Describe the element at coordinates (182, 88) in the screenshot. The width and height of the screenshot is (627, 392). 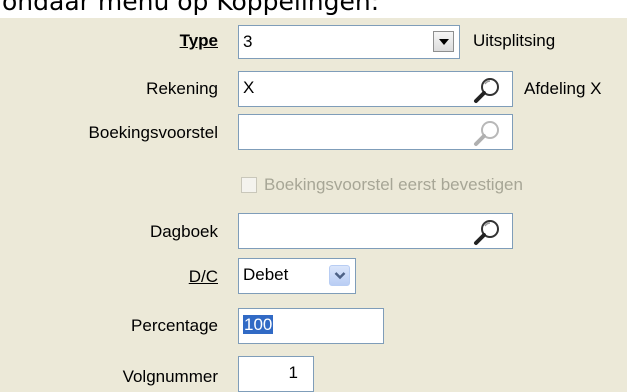
I see `rekening-label: Rekening` at that location.